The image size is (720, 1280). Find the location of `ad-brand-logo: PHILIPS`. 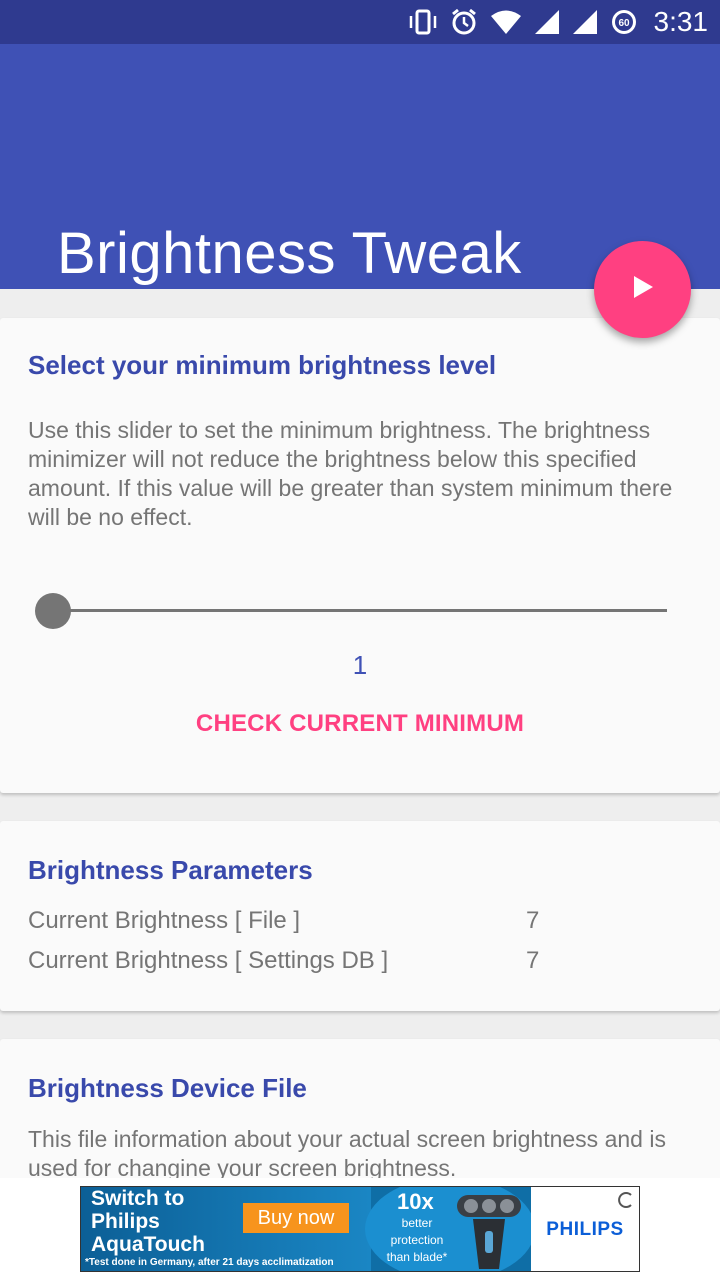

ad-brand-logo: PHILIPS is located at coordinates (585, 1229).